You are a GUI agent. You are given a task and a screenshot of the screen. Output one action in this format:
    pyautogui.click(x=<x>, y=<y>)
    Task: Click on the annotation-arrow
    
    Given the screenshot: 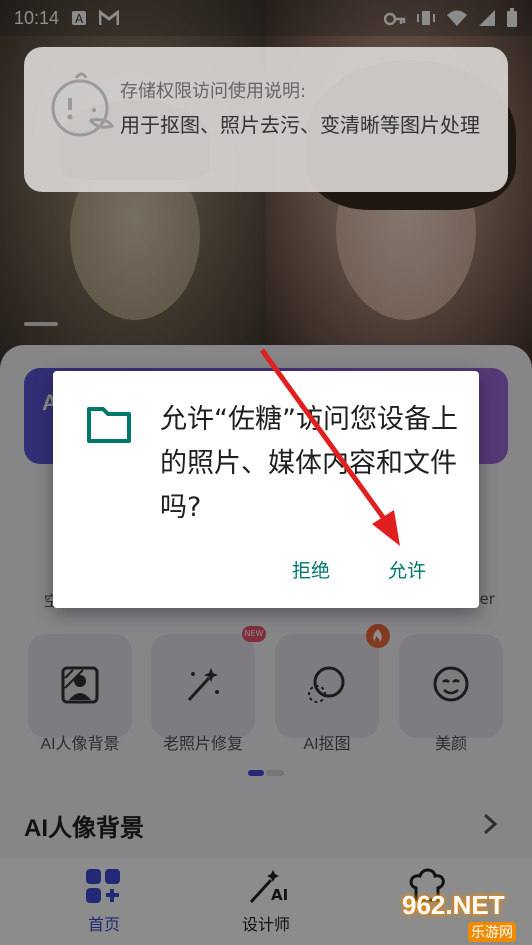 What is the action you would take?
    pyautogui.click(x=329, y=447)
    